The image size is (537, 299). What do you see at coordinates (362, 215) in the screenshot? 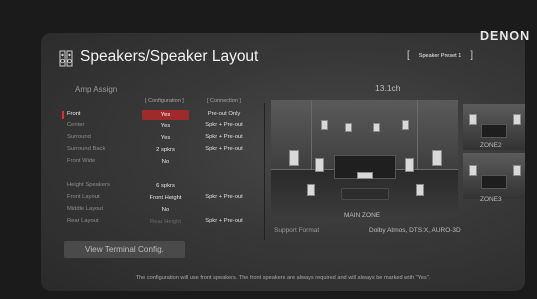
I see `main-zone-label: MAIN ZONE` at bounding box center [362, 215].